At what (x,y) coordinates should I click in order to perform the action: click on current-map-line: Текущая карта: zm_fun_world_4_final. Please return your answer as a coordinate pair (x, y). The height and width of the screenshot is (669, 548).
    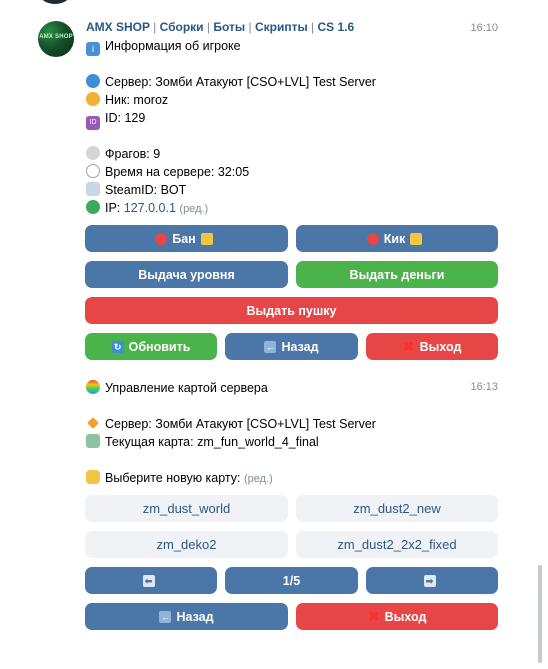
    Looking at the image, I should click on (202, 442).